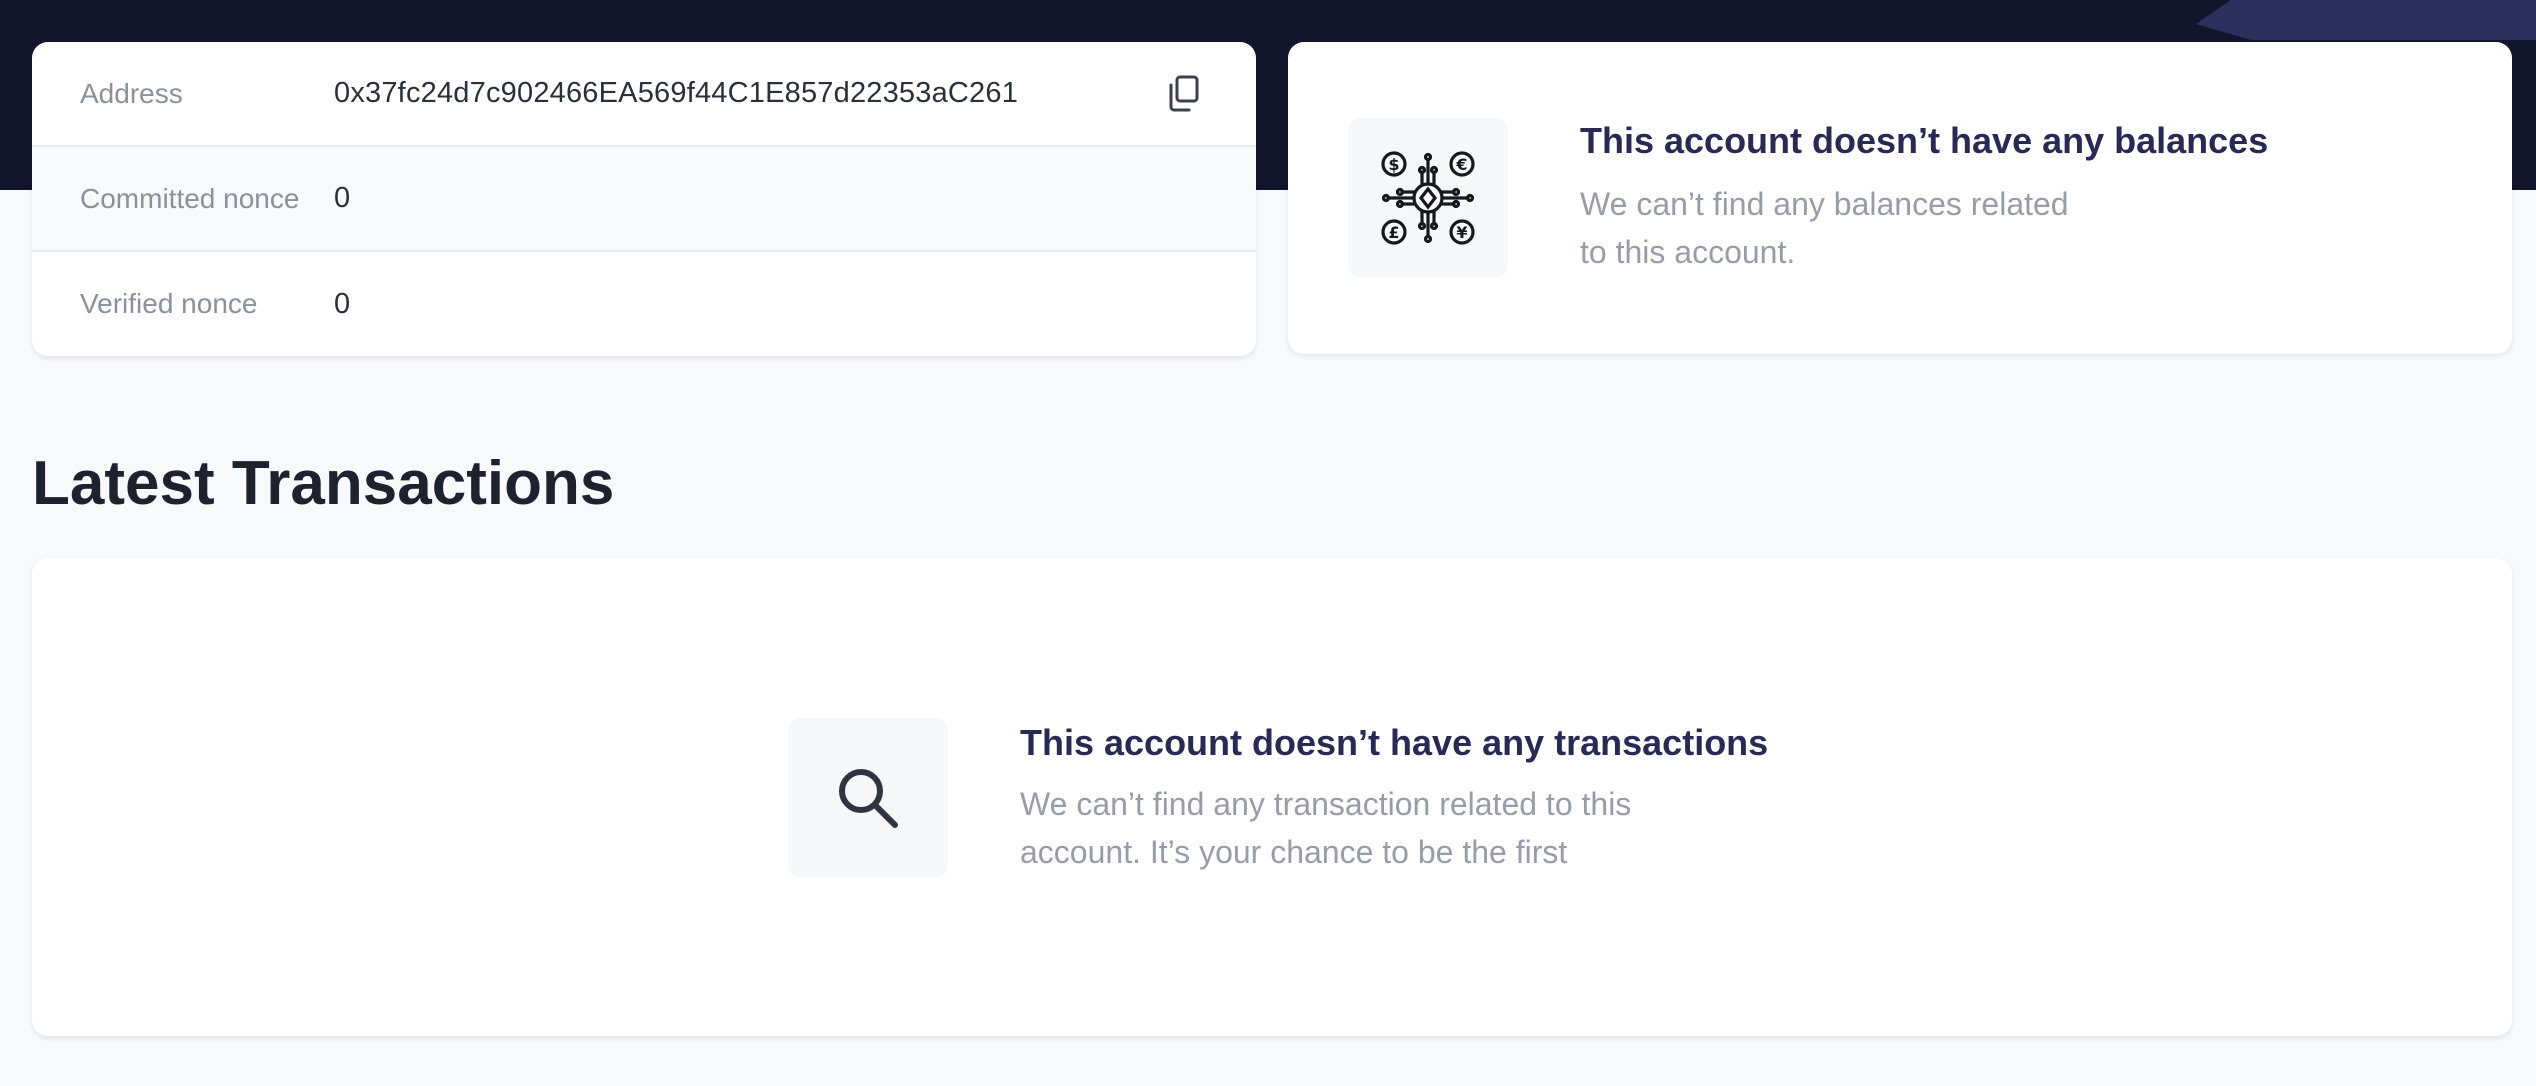 This screenshot has height=1086, width=2536. I want to click on transactions-icon-tile, so click(868, 798).